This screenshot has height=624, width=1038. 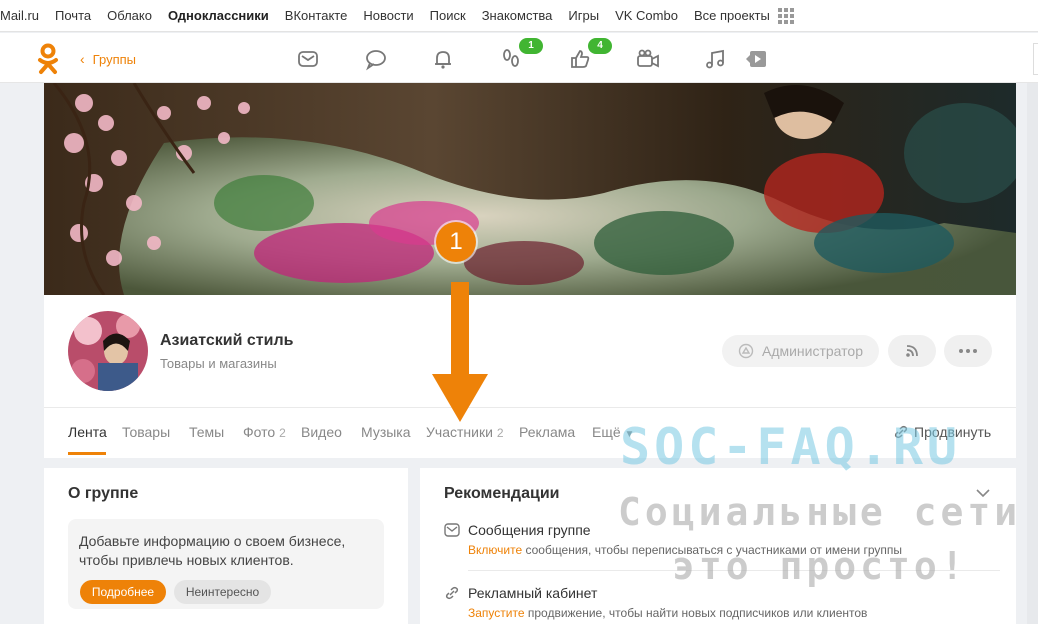 What do you see at coordinates (456, 242) in the screenshot?
I see `step-number-badge: 1` at bounding box center [456, 242].